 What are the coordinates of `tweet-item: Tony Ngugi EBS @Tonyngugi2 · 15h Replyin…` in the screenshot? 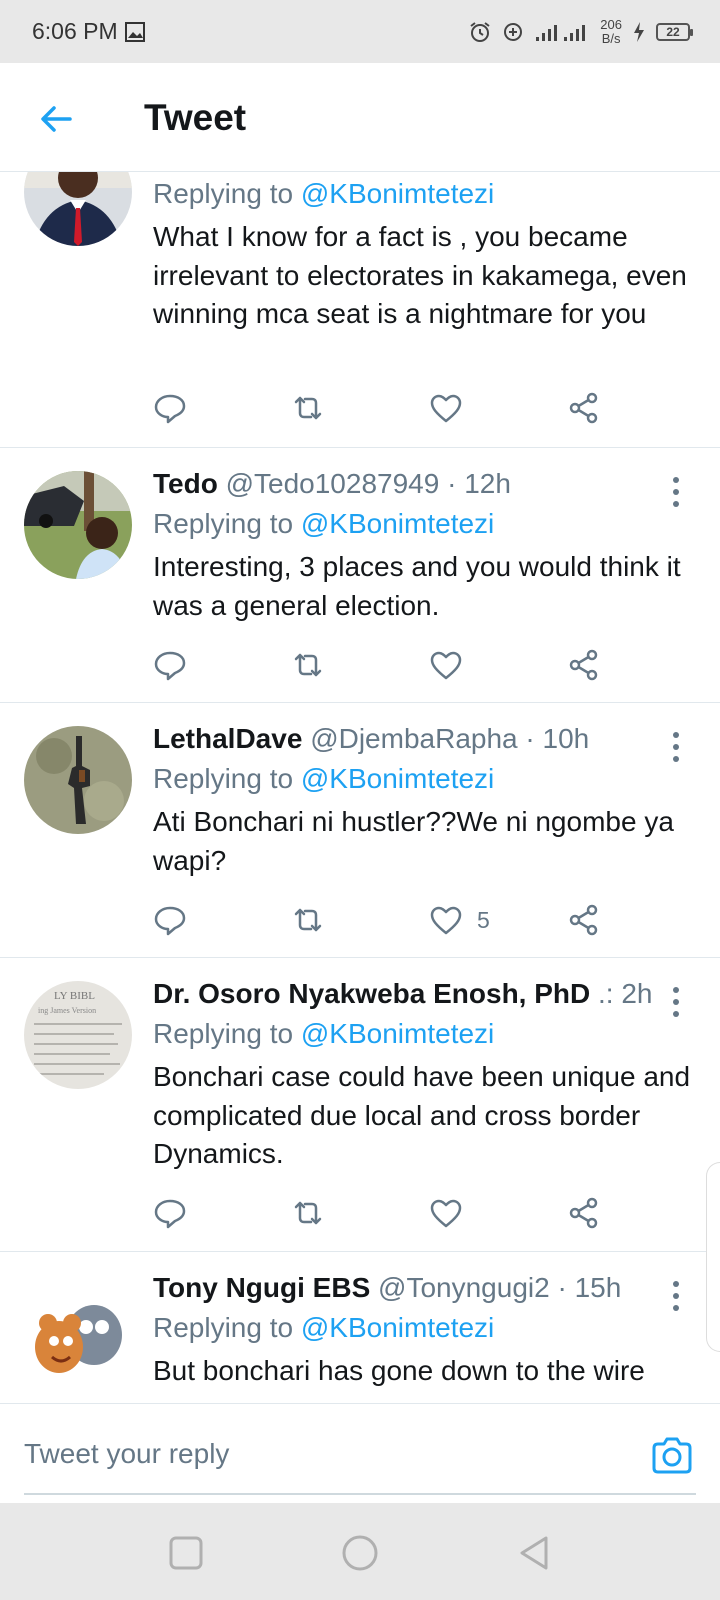 It's located at (360, 1327).